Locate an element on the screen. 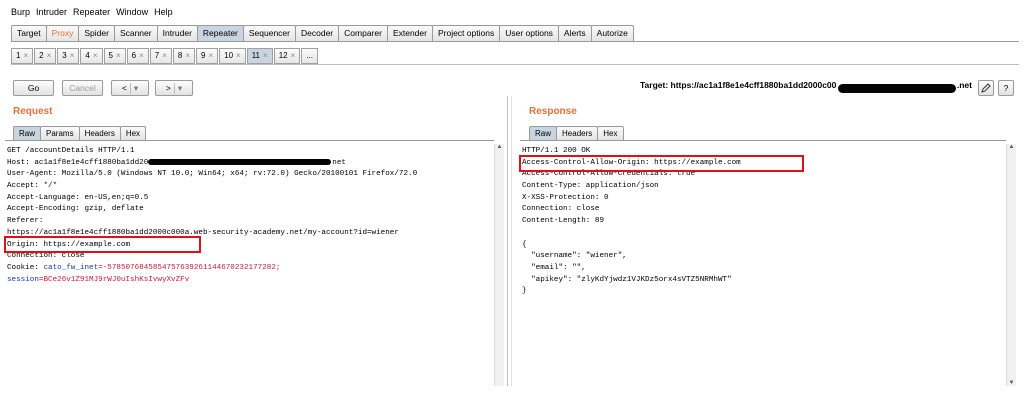  menu-item-intruder: Intruder is located at coordinates (51, 12).